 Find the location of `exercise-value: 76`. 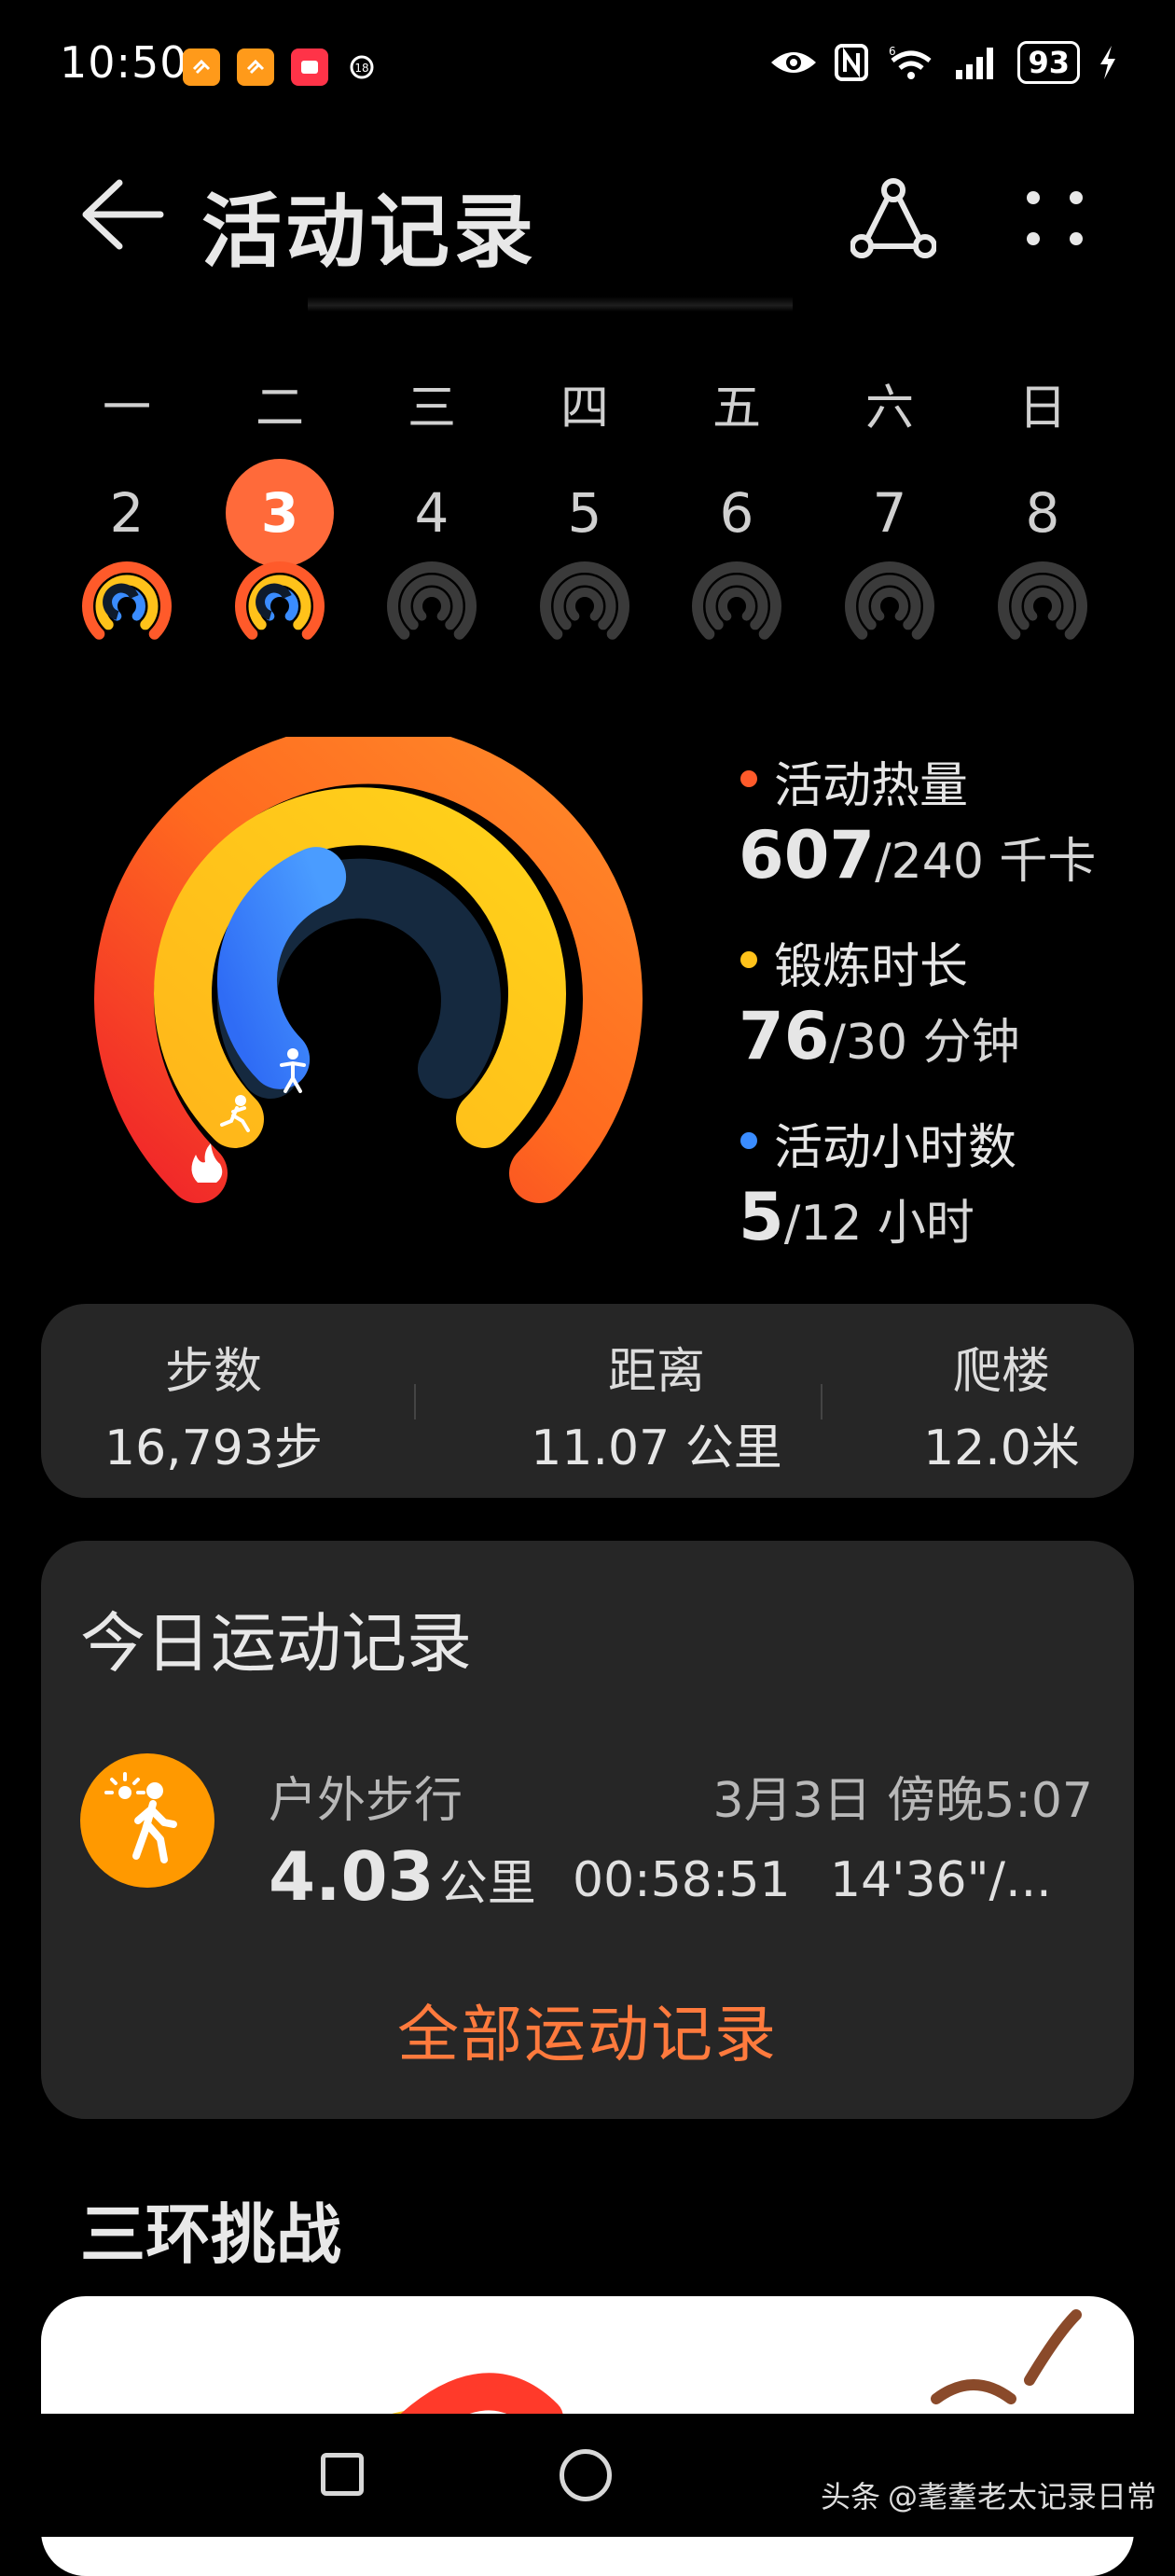

exercise-value: 76 is located at coordinates (784, 1036).